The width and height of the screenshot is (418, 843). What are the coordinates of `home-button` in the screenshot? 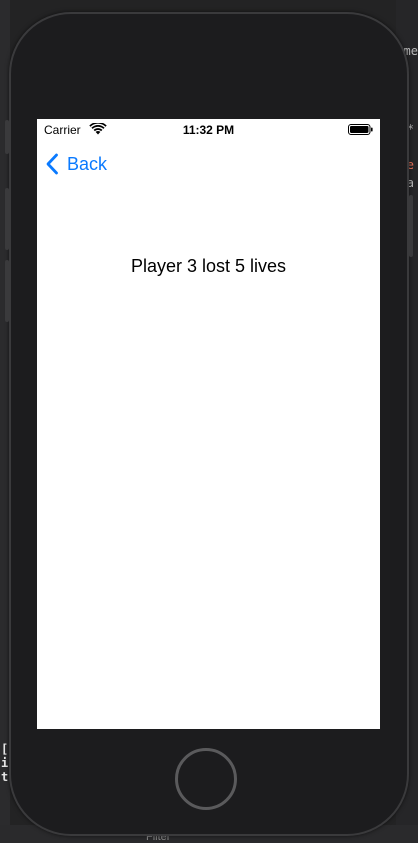 It's located at (206, 779).